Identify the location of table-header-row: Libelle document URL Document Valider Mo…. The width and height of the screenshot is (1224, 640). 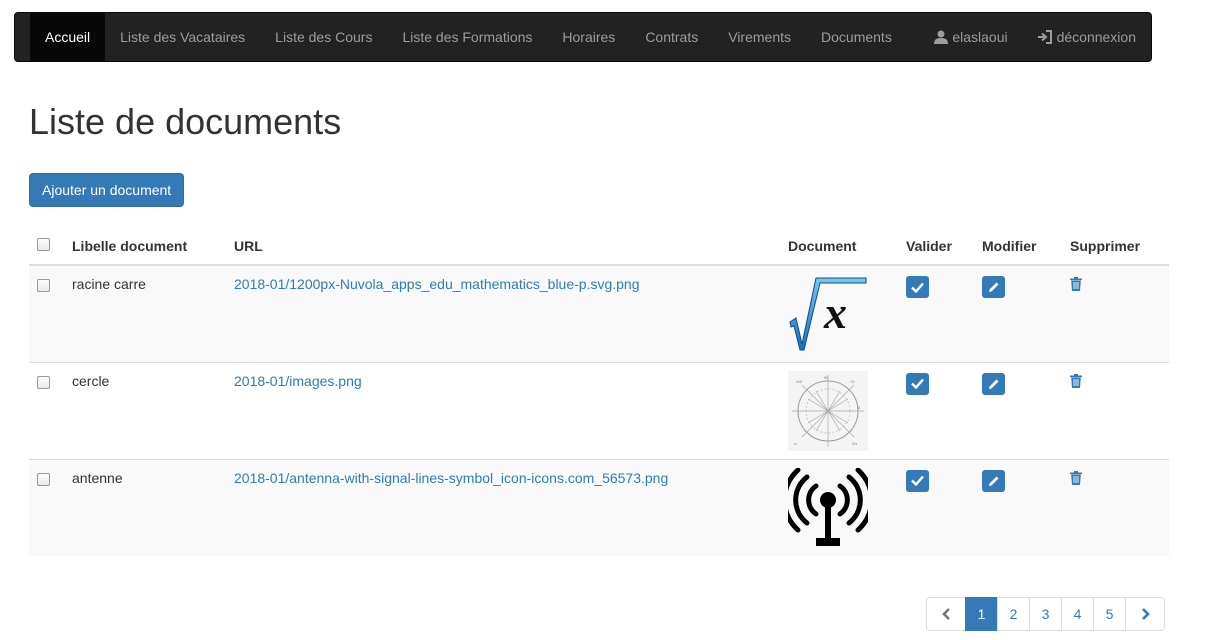
(599, 247).